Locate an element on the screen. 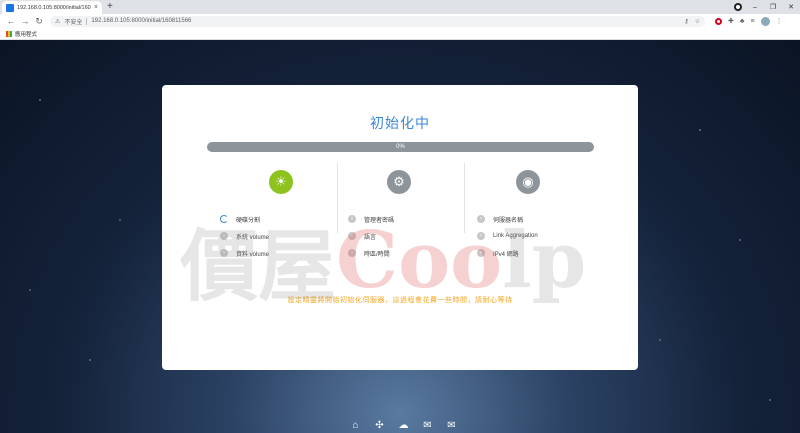 This screenshot has height=433, width=800. status-notice: 設定精靈將開始初始化伺服器，這過程會花費一些時間，請耐心等待 is located at coordinates (400, 300).